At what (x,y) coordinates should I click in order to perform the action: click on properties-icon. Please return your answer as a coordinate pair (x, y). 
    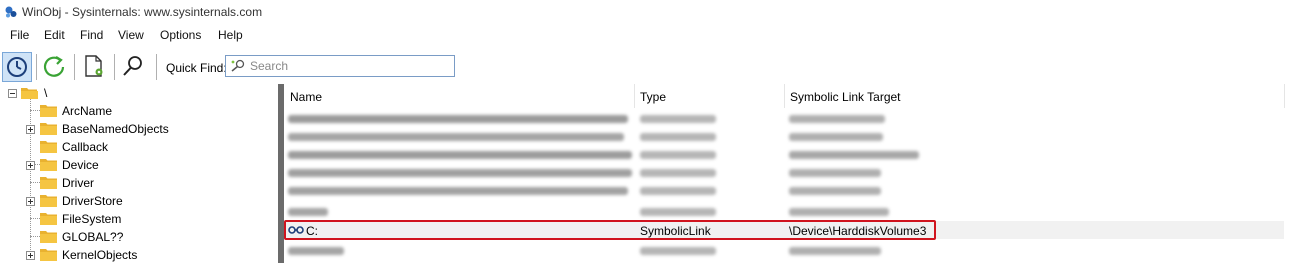
    Looking at the image, I should click on (94, 66).